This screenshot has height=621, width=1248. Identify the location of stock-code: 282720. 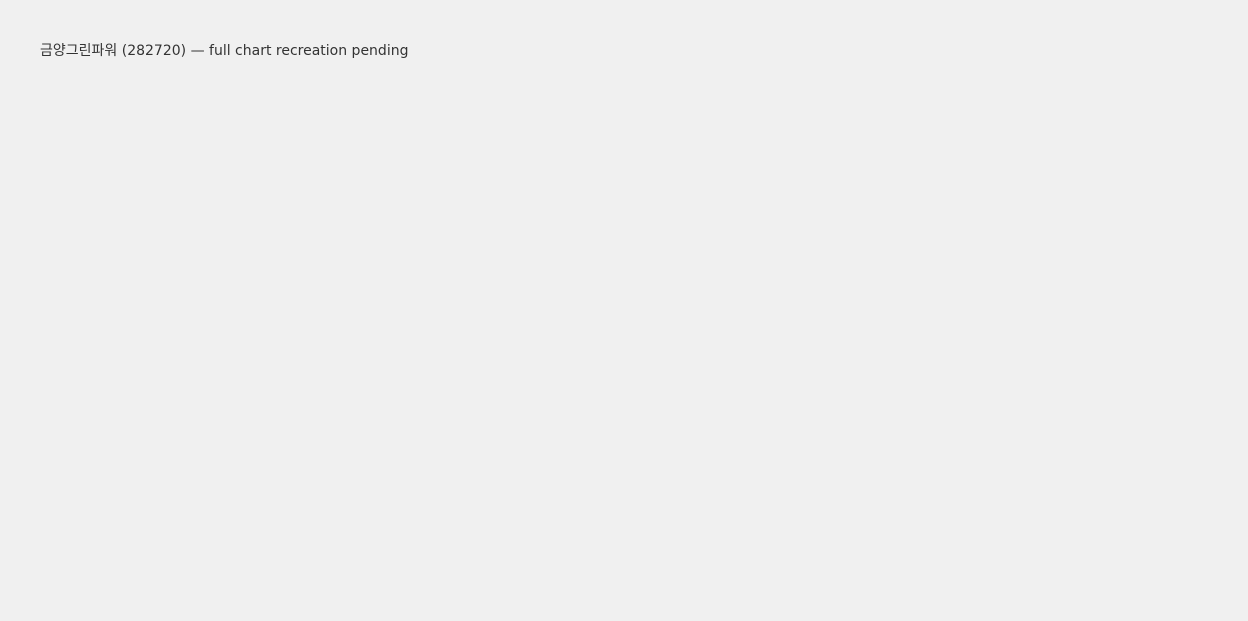
(154, 51).